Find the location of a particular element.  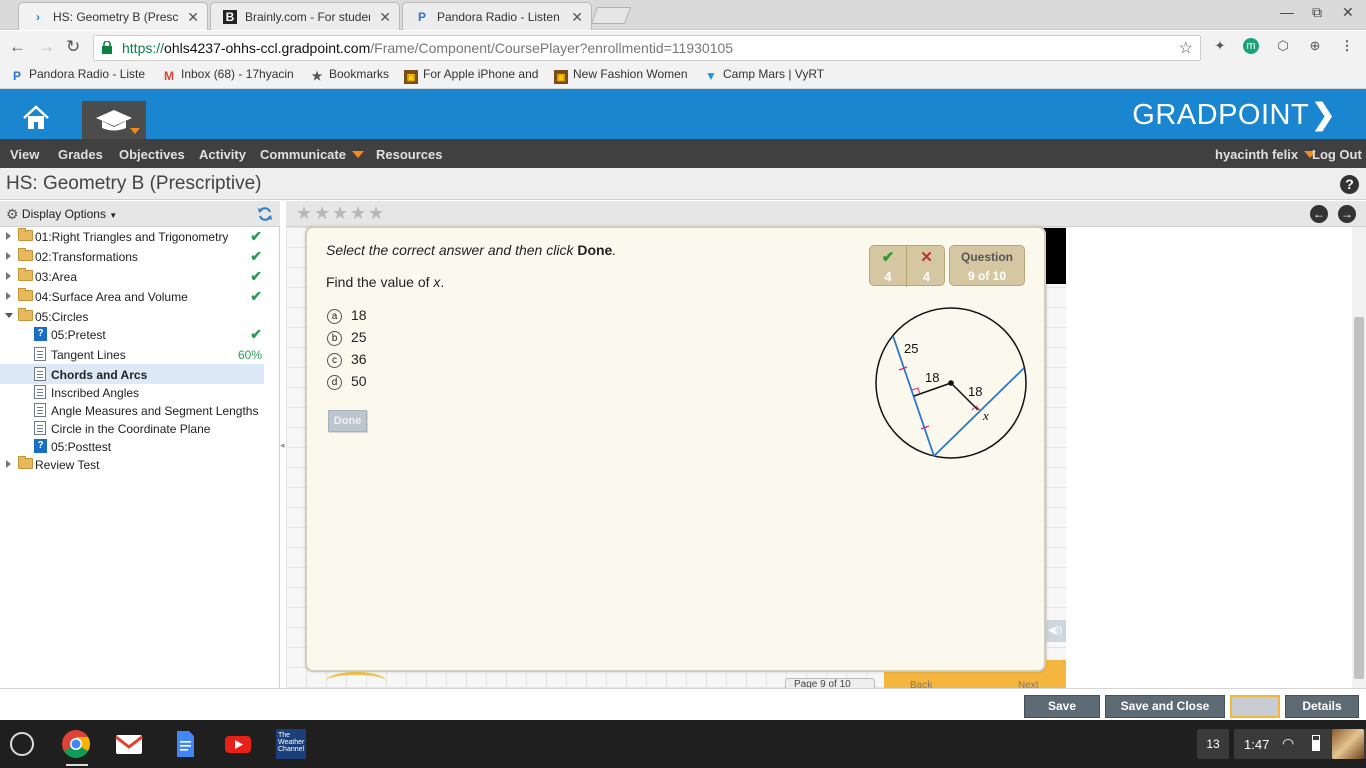

reload-icon: ↻ is located at coordinates (73, 47).